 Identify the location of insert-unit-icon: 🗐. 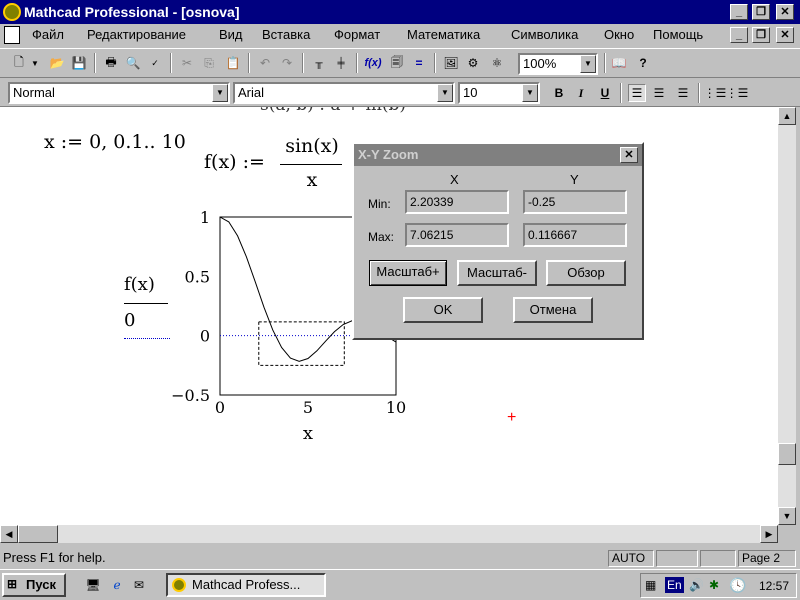
(397, 63).